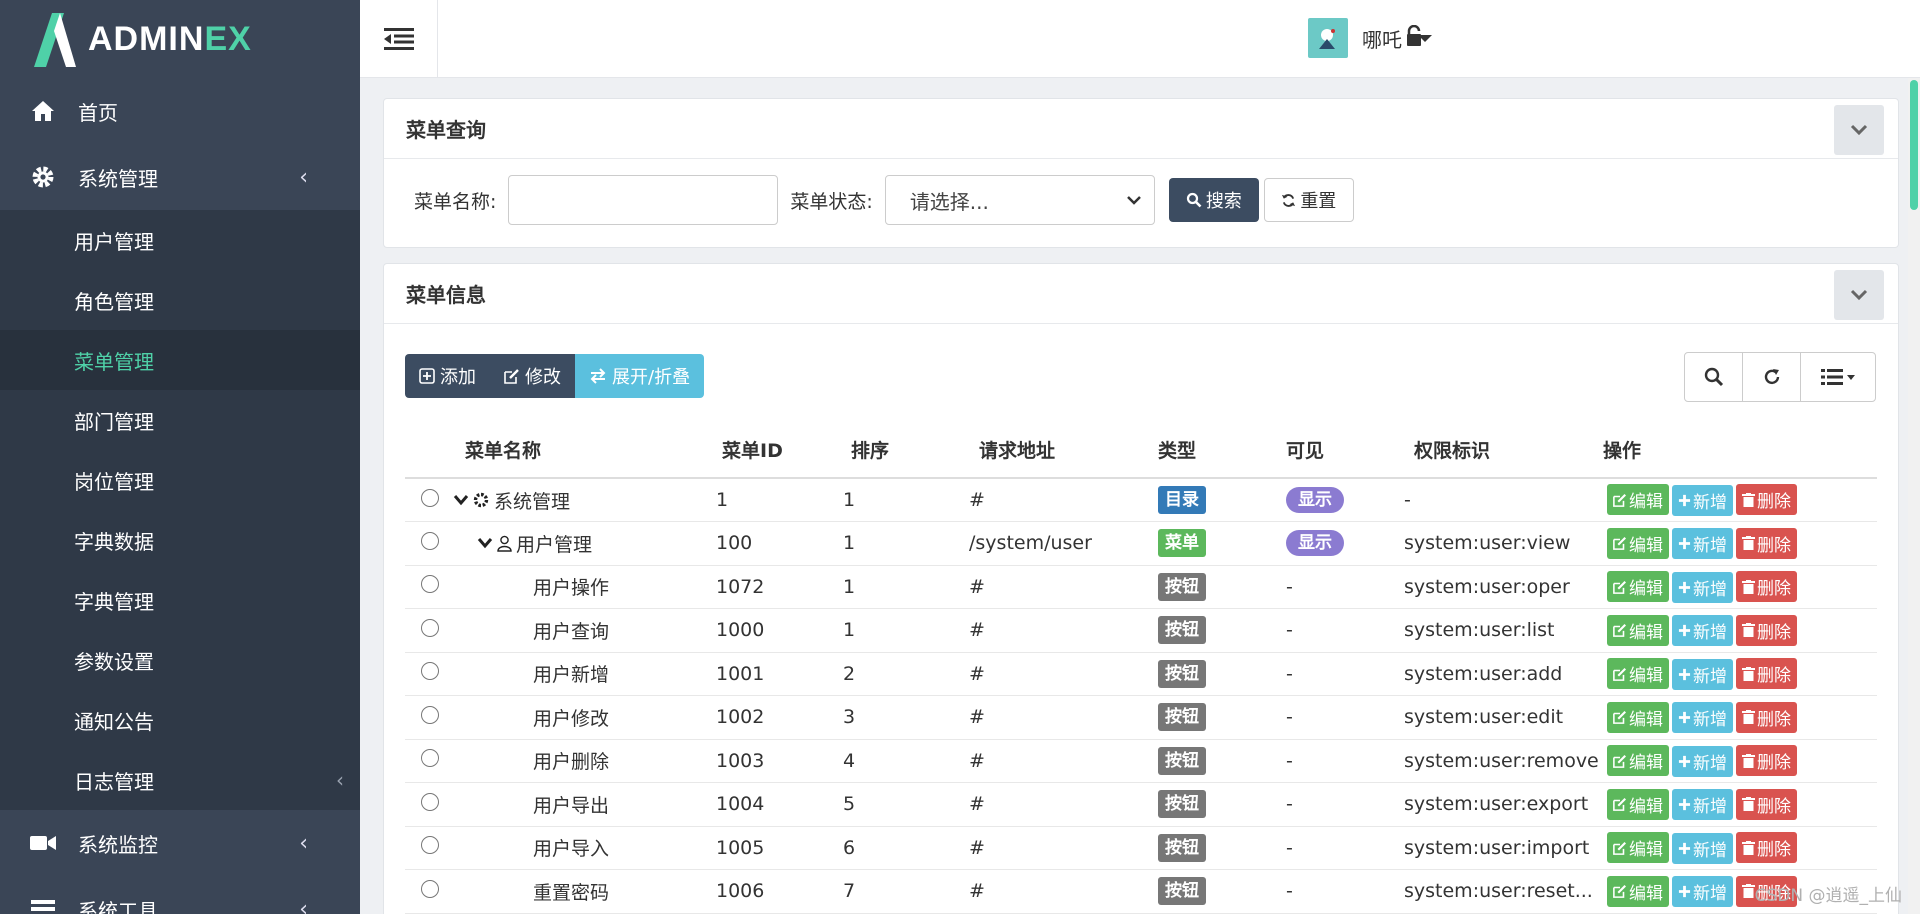  Describe the element at coordinates (640, 376) in the screenshot. I see `expand-collapse-button: 展开/折叠` at that location.